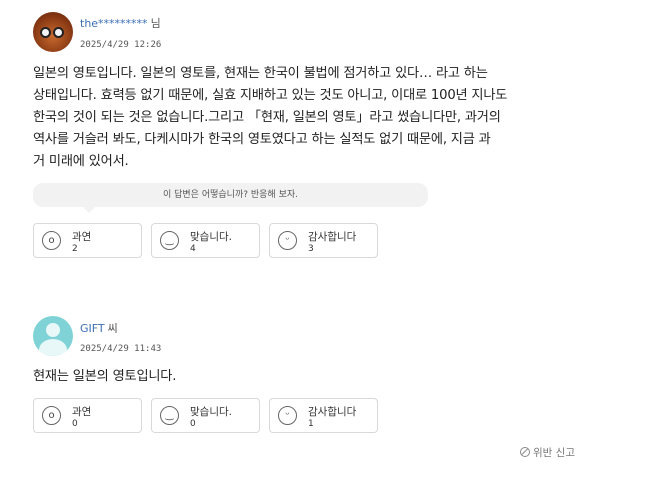  I want to click on username-suffix: 님, so click(155, 23).